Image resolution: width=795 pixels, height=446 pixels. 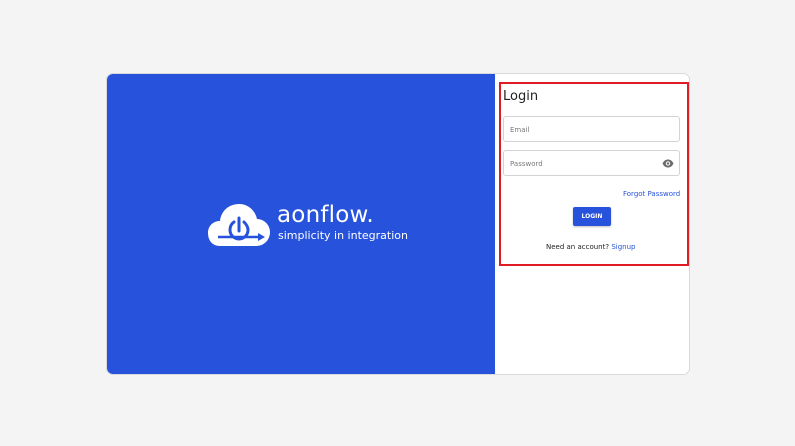 What do you see at coordinates (343, 235) in the screenshot?
I see `brand-tagline: simplicity in integration` at bounding box center [343, 235].